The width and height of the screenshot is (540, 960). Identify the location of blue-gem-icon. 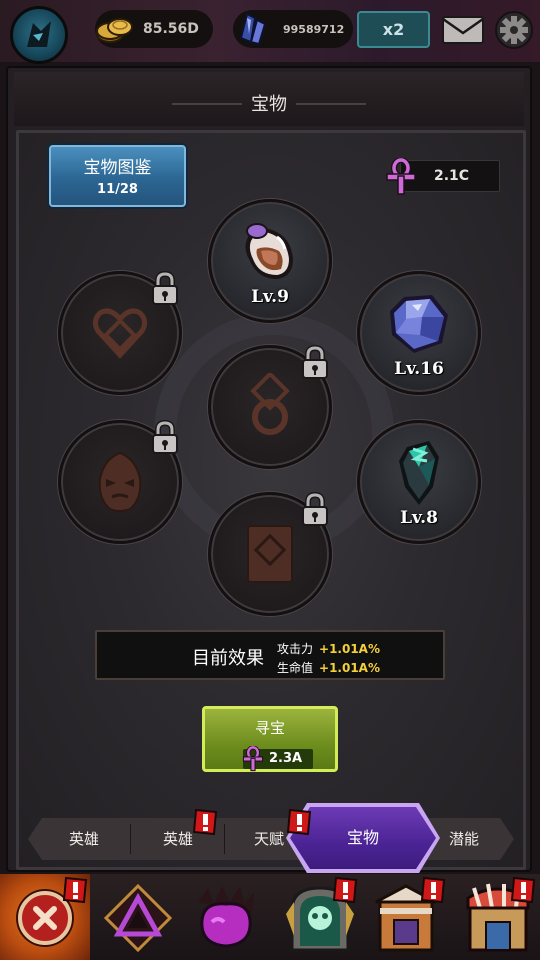
(419, 323).